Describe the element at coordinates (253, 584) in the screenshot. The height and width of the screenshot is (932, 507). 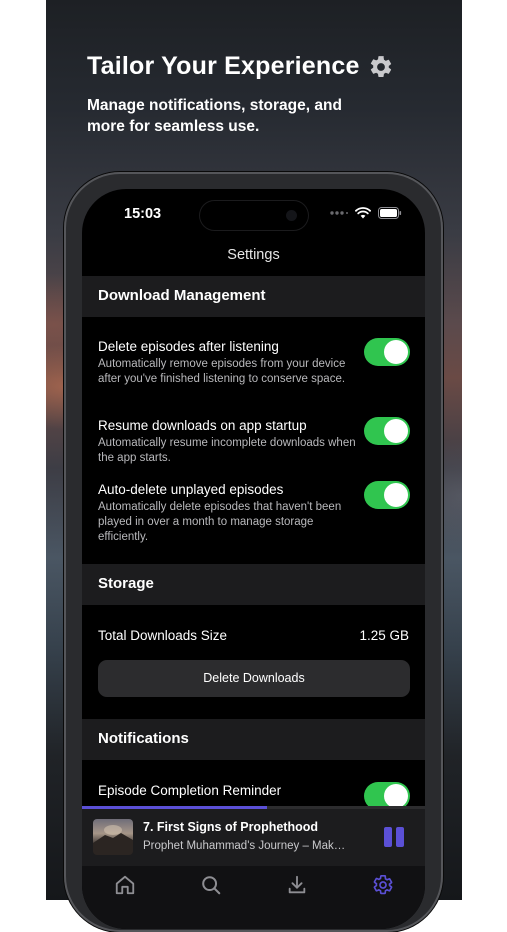
I see `section-header-storage: Storage` at that location.